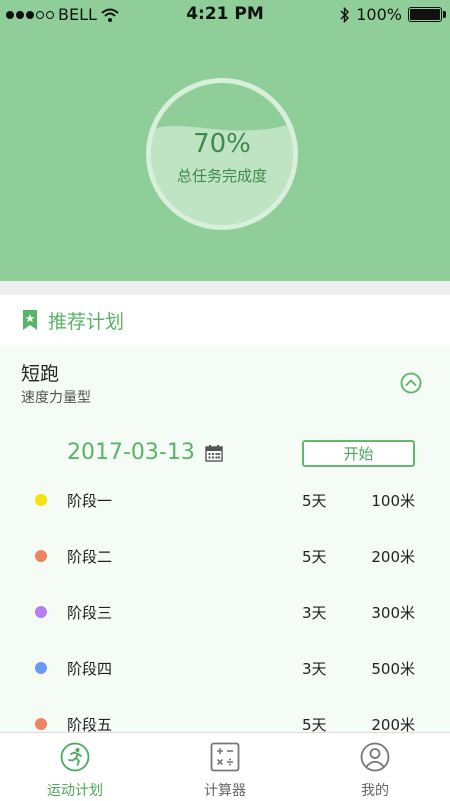  Describe the element at coordinates (393, 501) in the screenshot. I see `stage-distance: 100米` at that location.